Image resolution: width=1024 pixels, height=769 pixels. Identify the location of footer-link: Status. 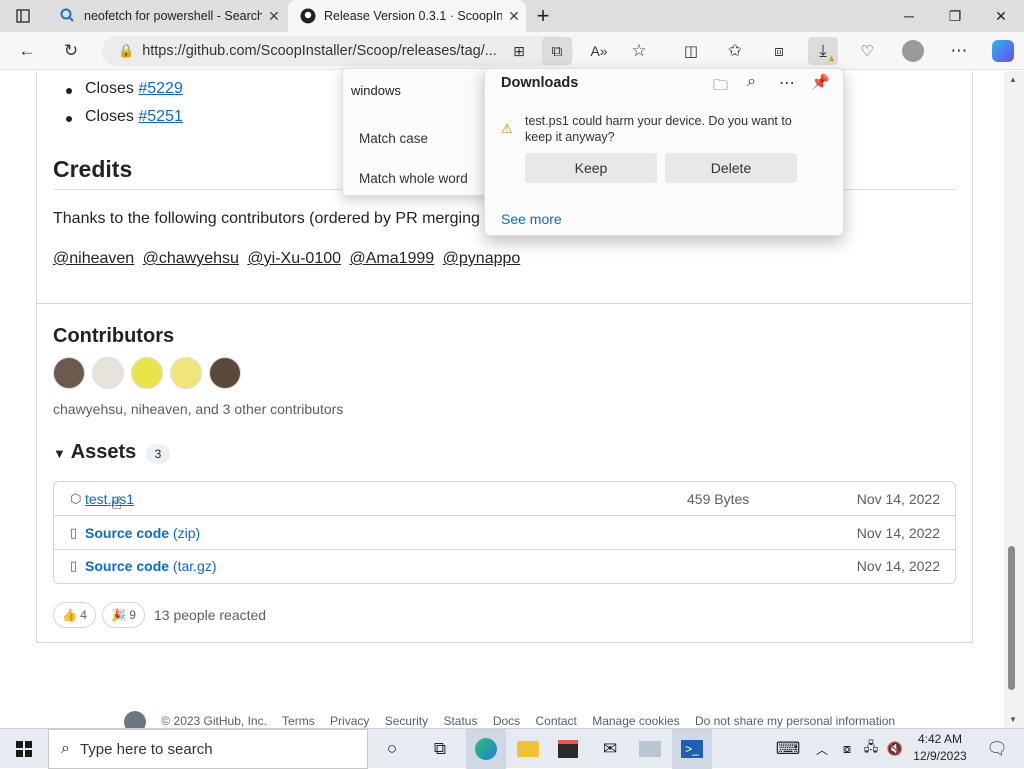
(460, 721).